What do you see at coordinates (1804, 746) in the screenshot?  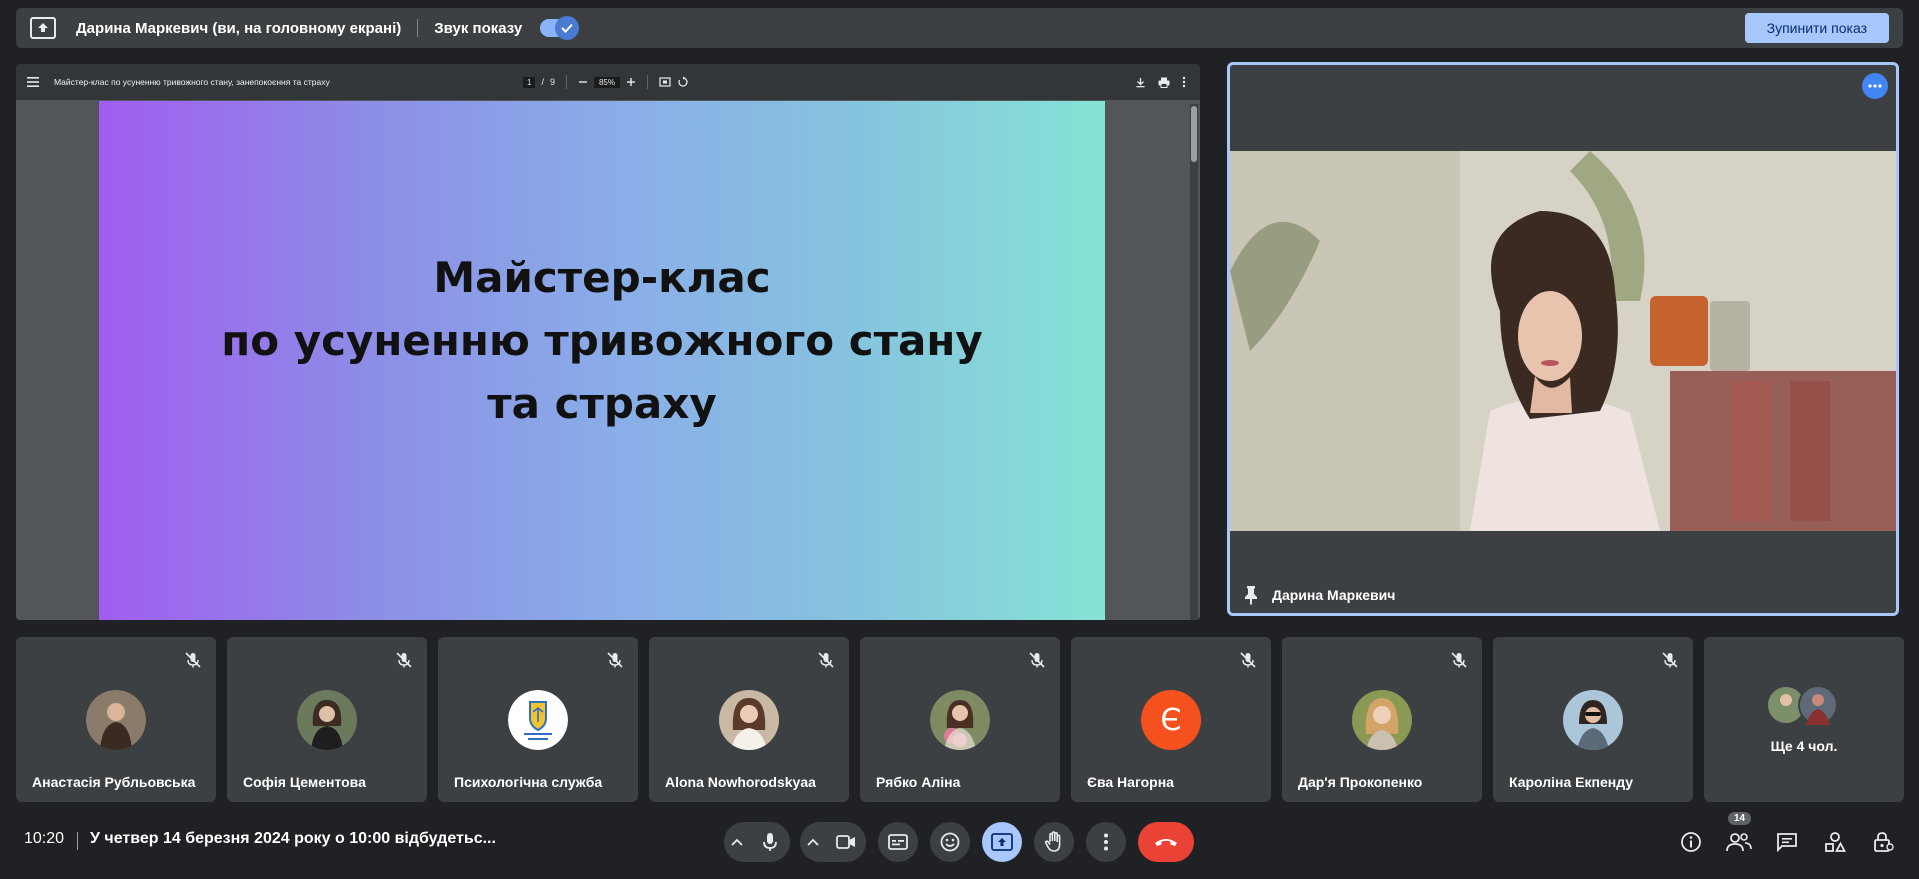 I see `more-participants-label: Ще 4 чол.` at bounding box center [1804, 746].